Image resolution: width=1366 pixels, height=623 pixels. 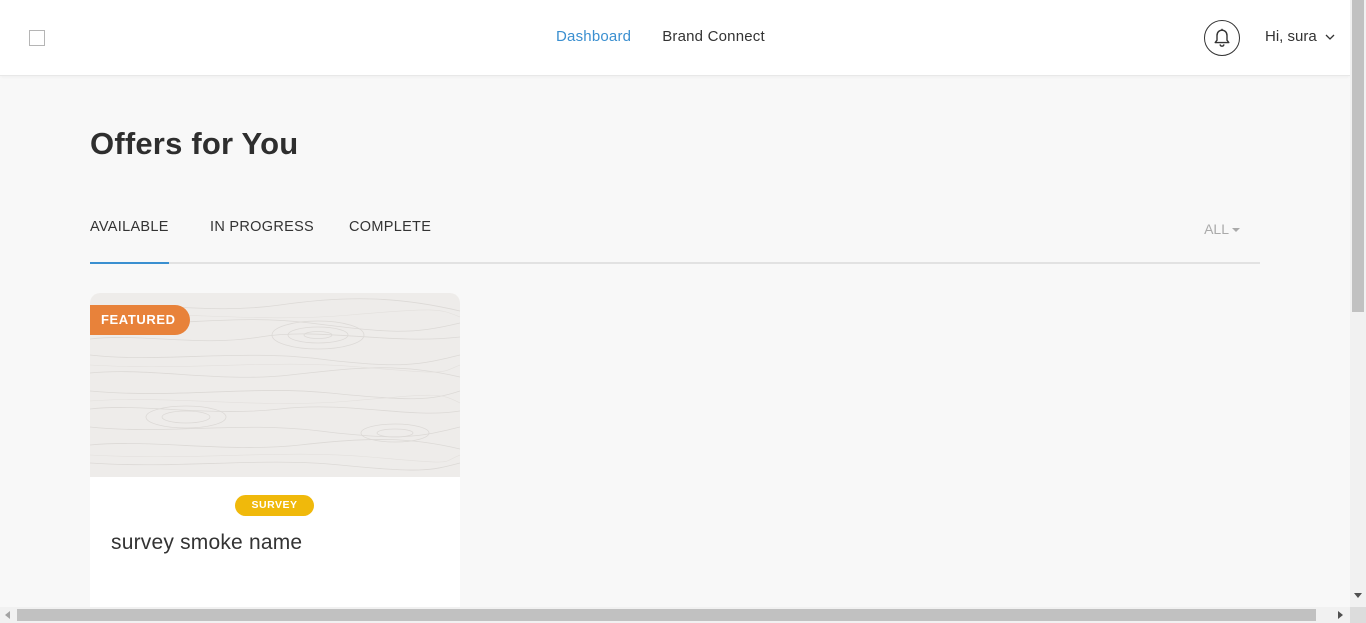 I want to click on scrollbar-corner, so click(x=1358, y=615).